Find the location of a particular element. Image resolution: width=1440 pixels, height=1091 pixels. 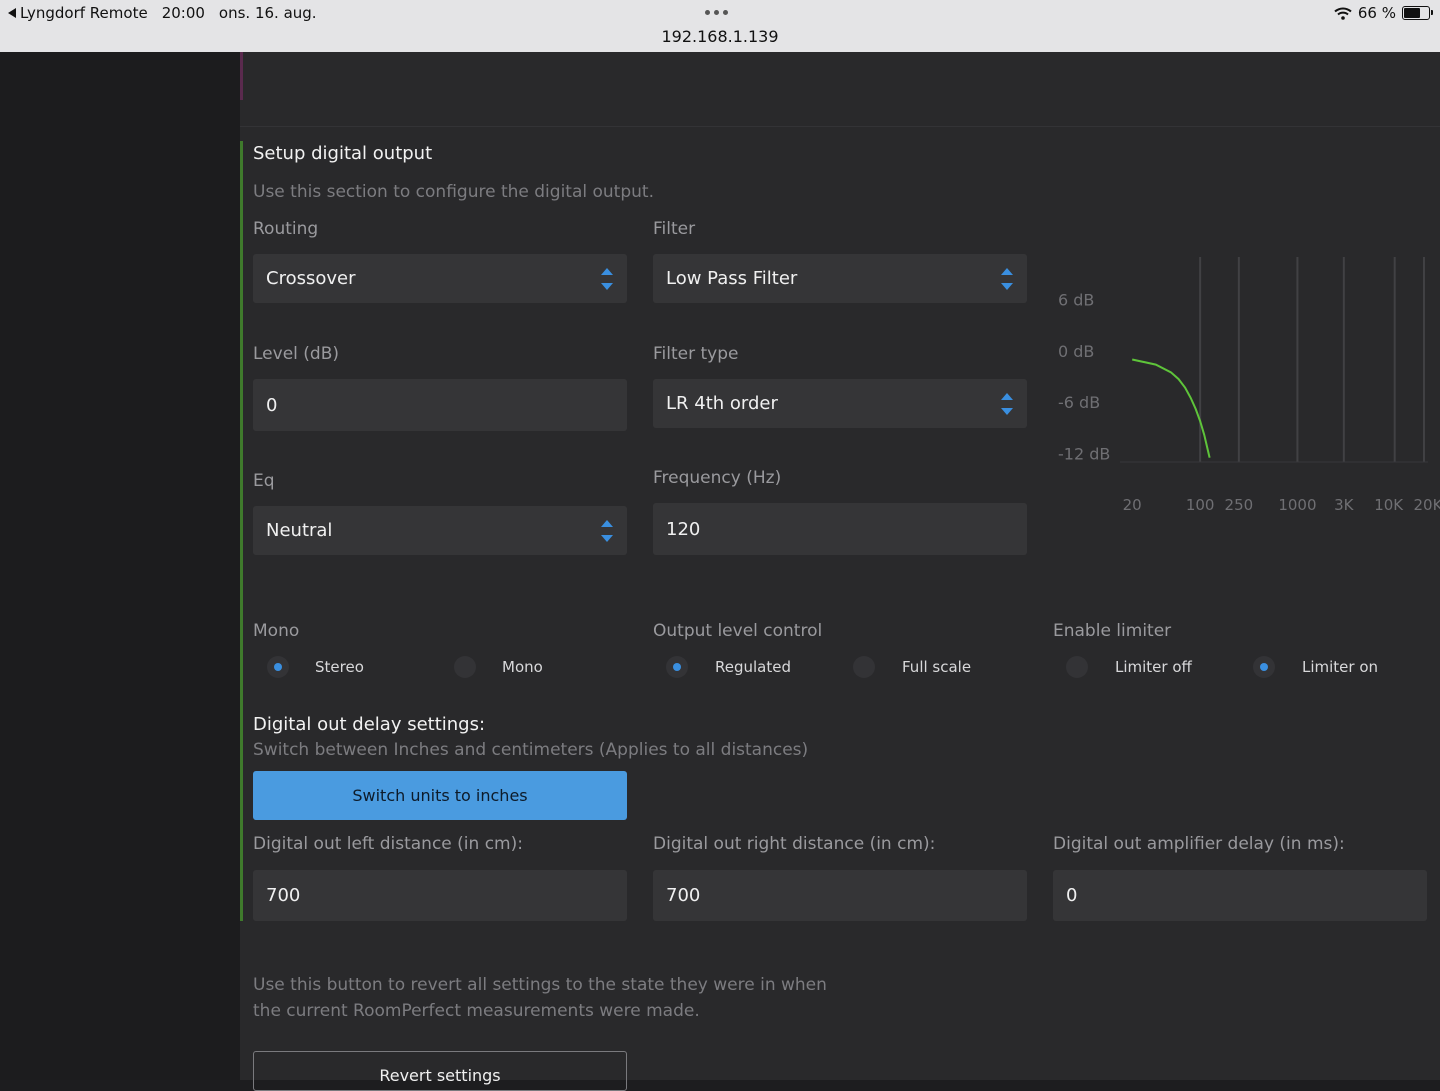

delay-title: Digital out delay settings: is located at coordinates (369, 724).